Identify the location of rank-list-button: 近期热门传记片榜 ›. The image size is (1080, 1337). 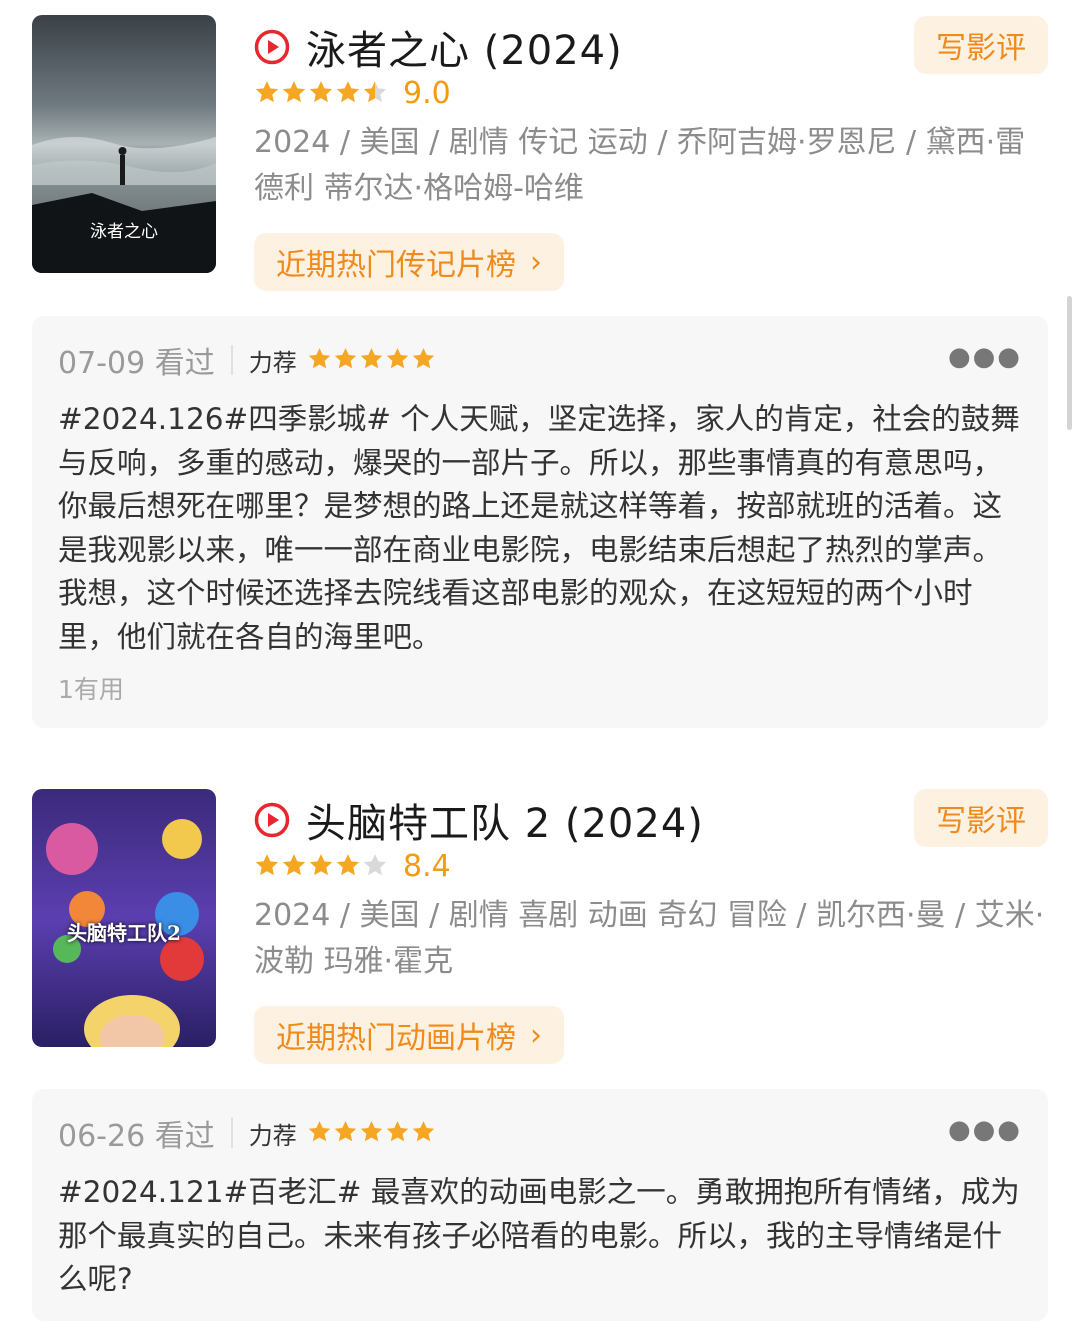
(409, 262).